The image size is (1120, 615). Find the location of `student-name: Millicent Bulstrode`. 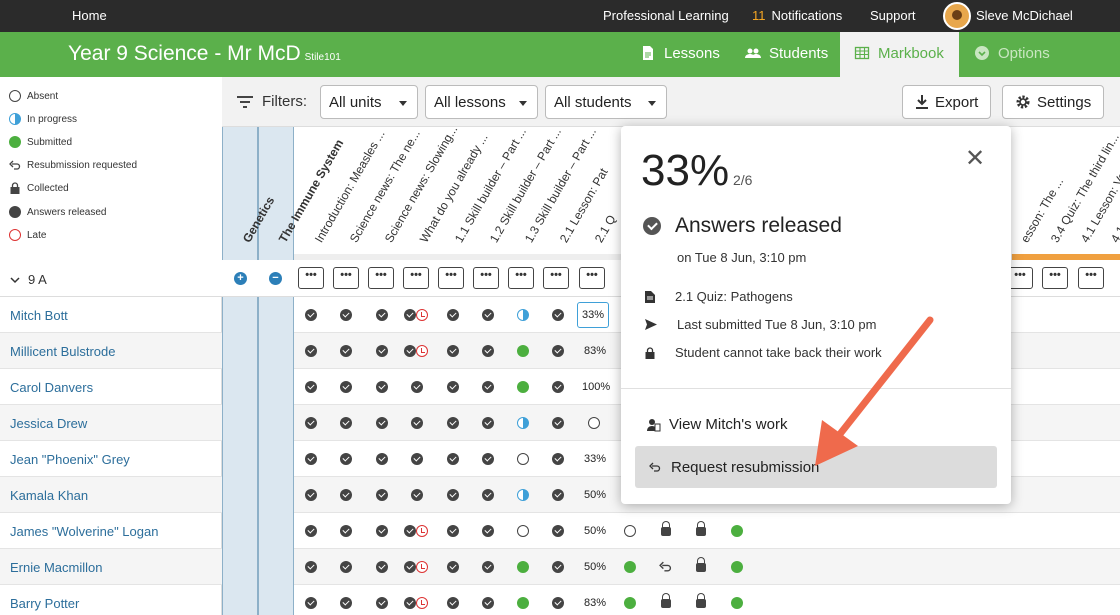

student-name: Millicent Bulstrode is located at coordinates (111, 351).